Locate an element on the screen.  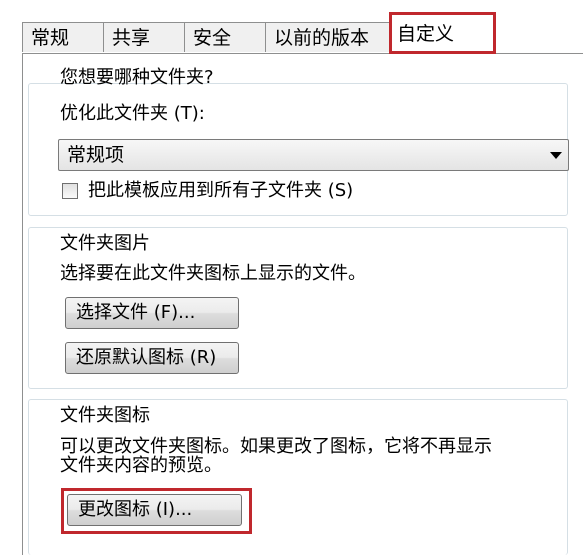
folder-pictures-description: 选择要在此文件夹图标上显示的文件。 is located at coordinates (213, 273).